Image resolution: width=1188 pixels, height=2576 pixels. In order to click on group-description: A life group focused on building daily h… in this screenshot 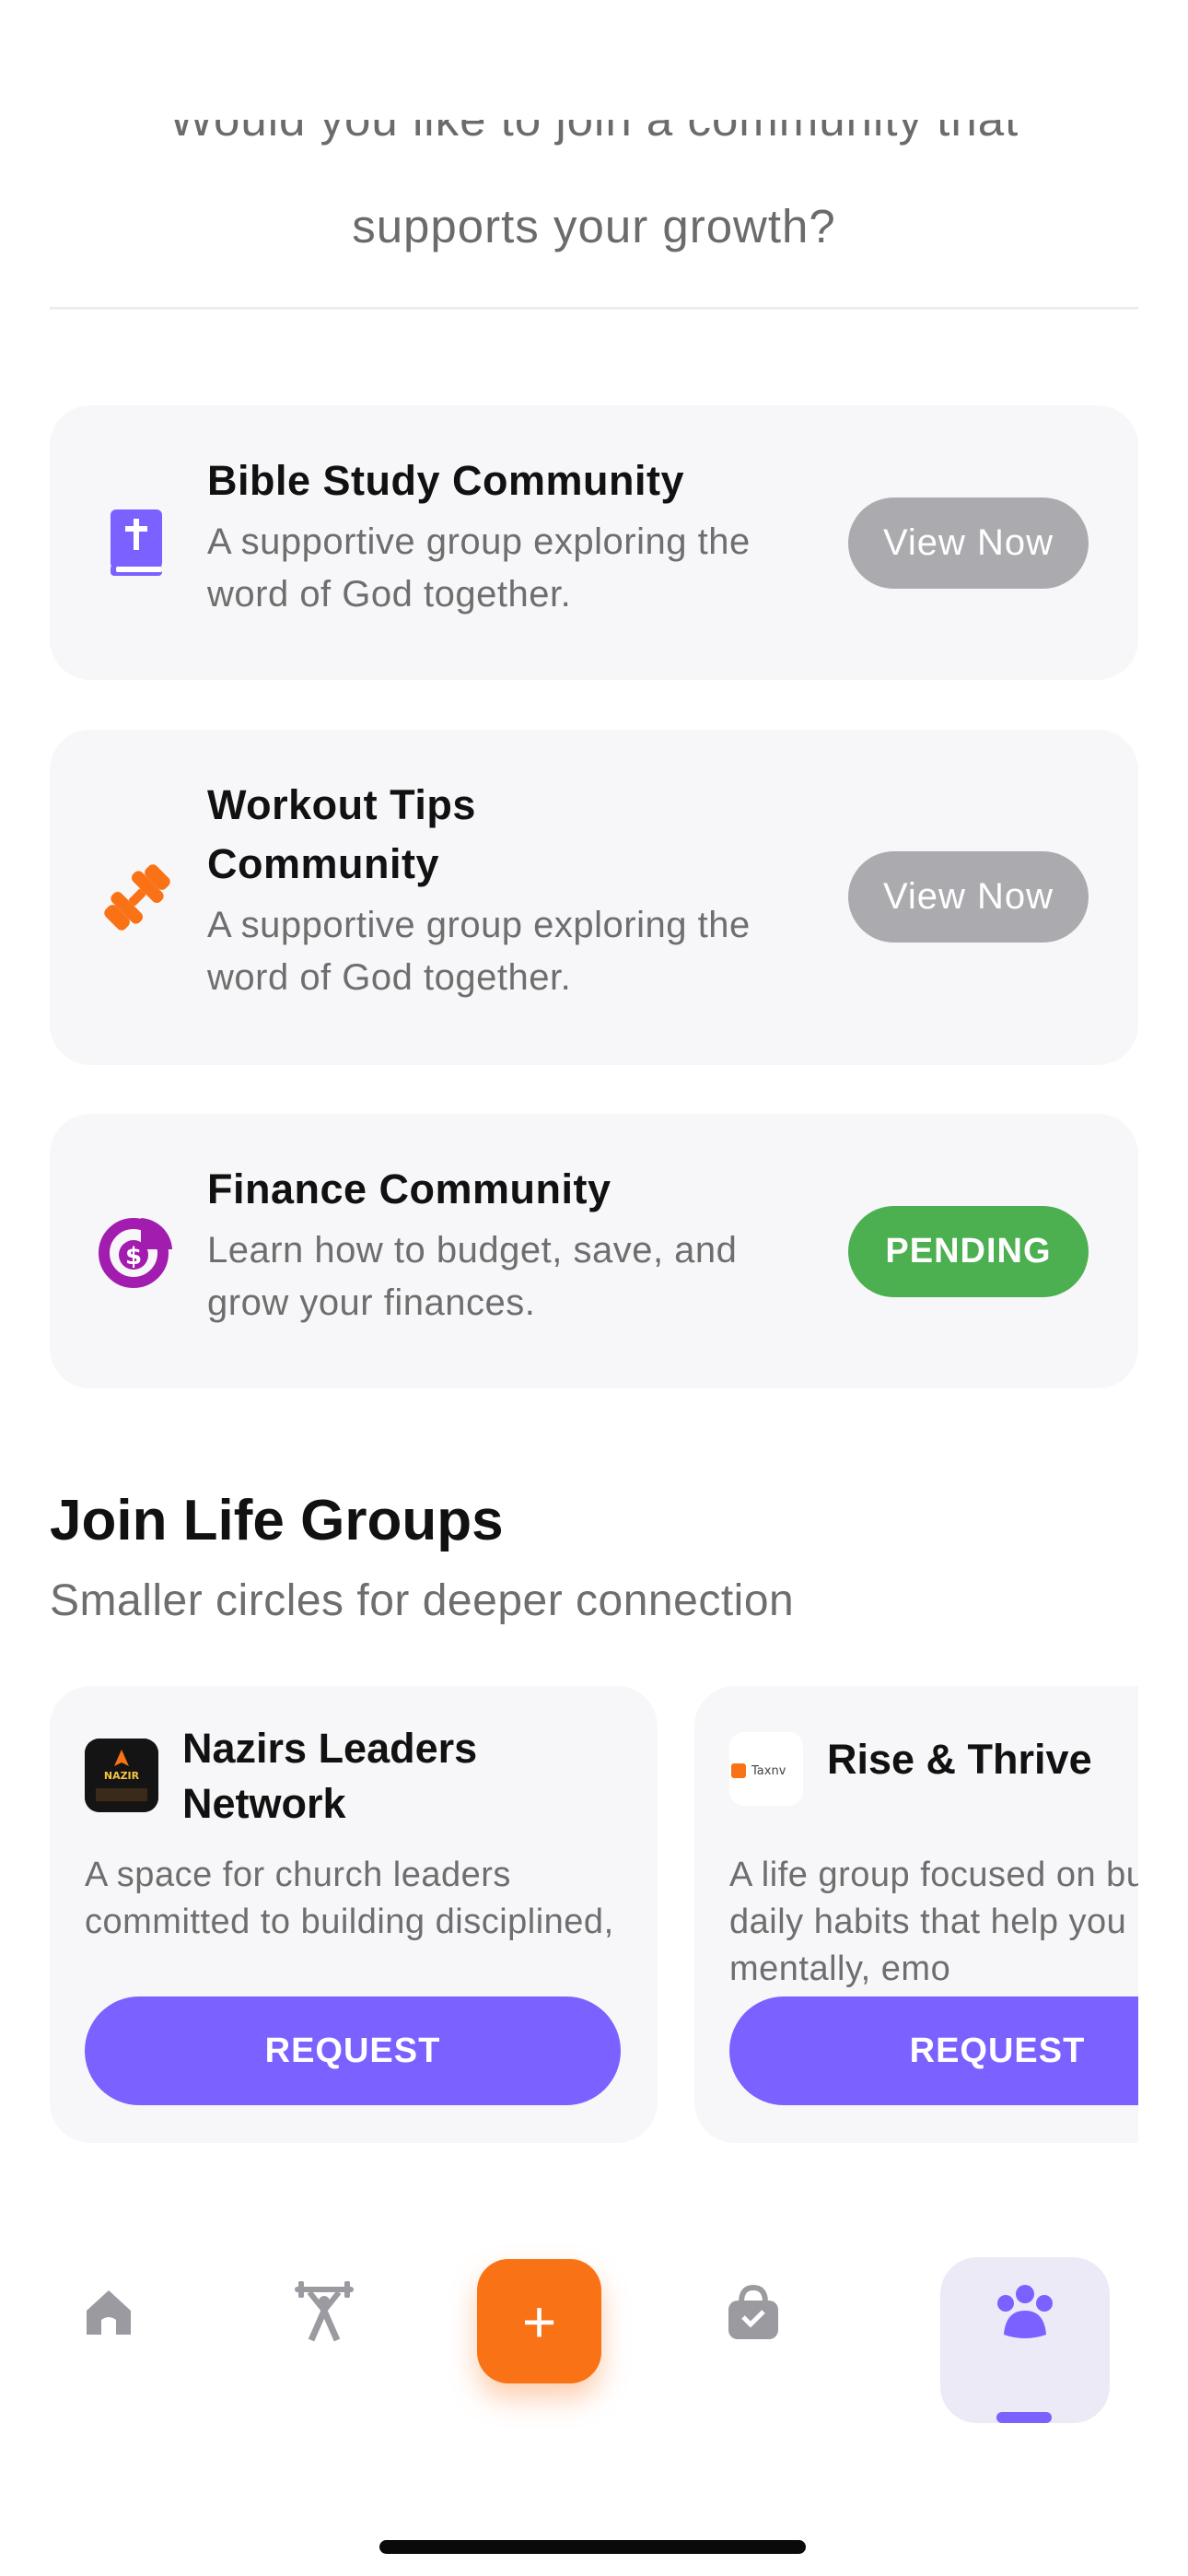, I will do `click(934, 1922)`.